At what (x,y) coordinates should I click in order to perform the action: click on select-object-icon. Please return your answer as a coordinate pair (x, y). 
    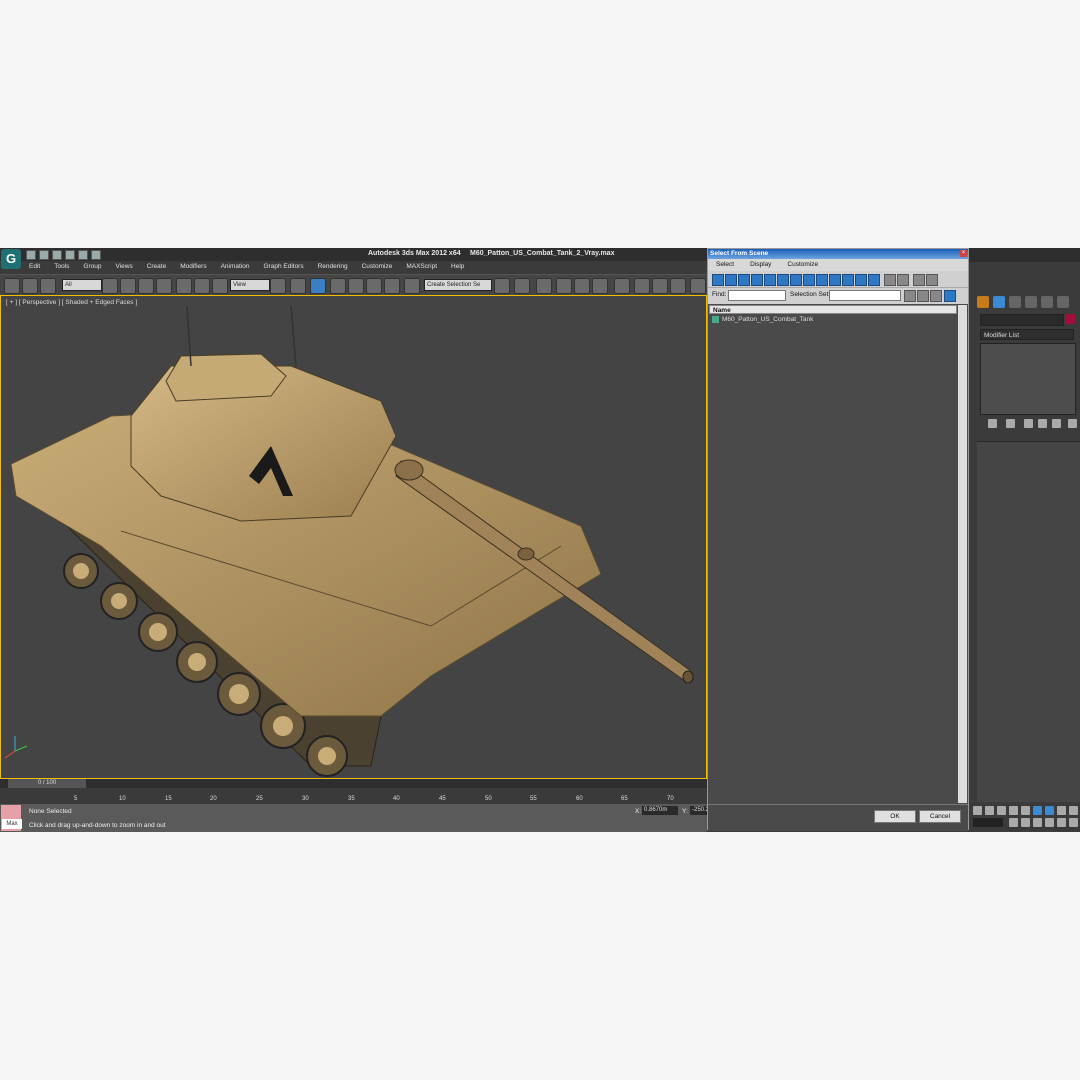
    Looking at the image, I should click on (110, 286).